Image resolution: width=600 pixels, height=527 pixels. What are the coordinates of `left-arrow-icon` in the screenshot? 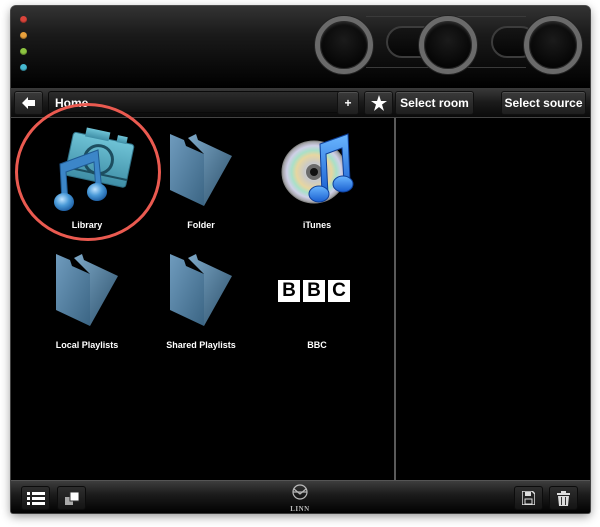 It's located at (28, 103).